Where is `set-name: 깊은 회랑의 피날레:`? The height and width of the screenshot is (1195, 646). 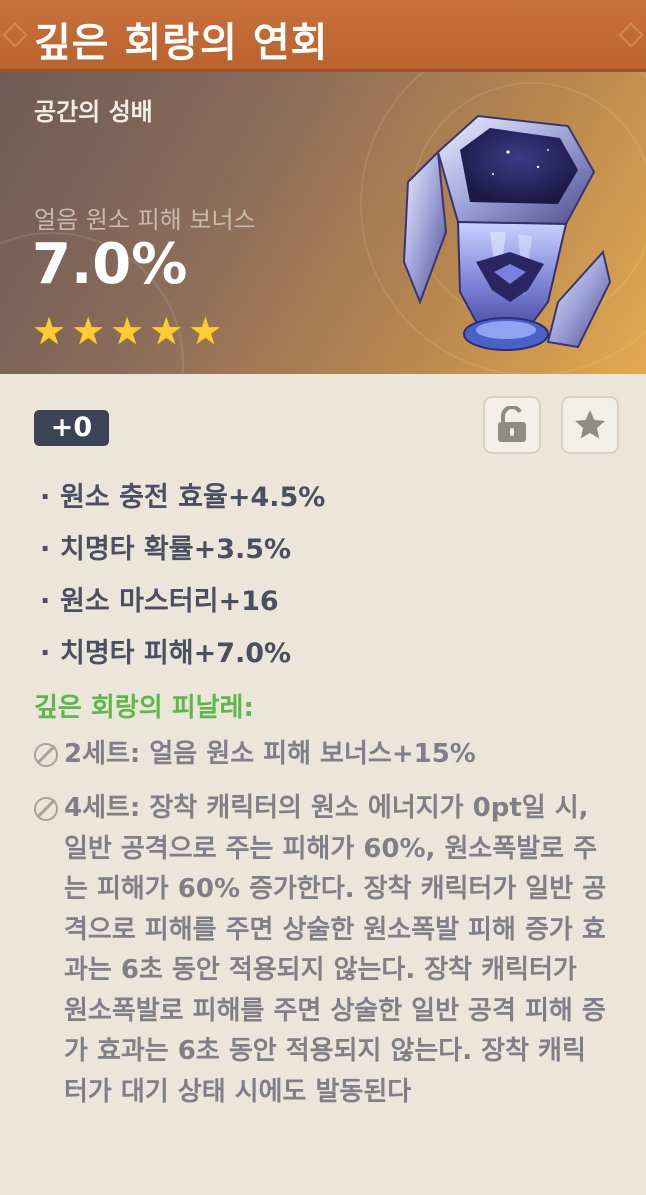
set-name: 깊은 회랑의 피날레: is located at coordinates (144, 708).